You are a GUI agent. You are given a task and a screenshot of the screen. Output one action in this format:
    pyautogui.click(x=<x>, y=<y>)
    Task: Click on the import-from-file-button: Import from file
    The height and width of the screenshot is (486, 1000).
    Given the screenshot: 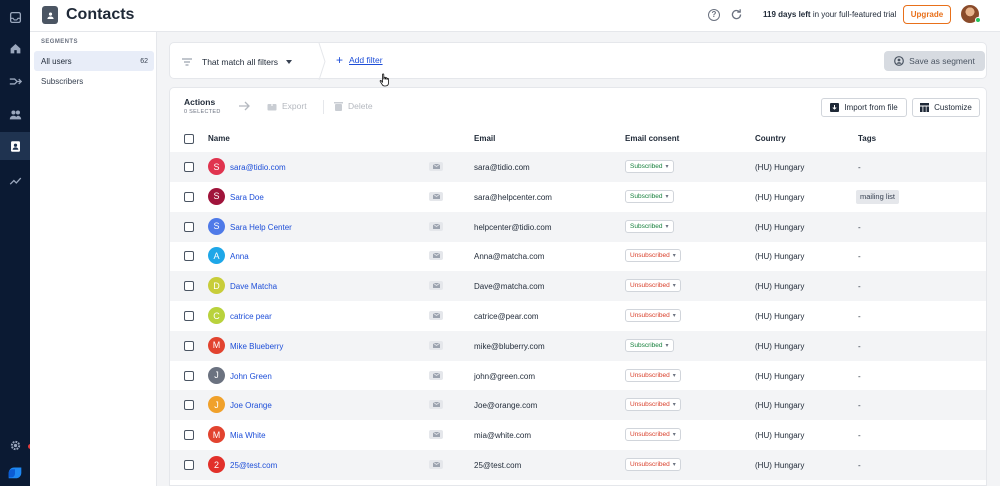 What is the action you would take?
    pyautogui.click(x=864, y=107)
    